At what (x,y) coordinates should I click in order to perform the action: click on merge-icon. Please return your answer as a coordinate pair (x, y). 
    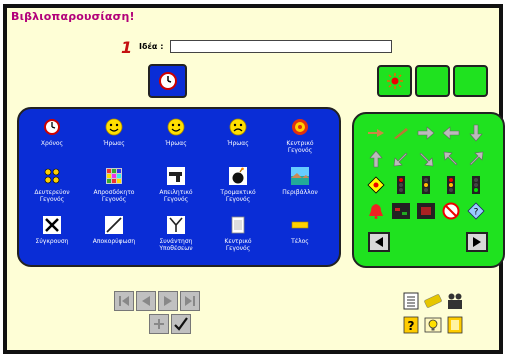
    Looking at the image, I should click on (176, 225).